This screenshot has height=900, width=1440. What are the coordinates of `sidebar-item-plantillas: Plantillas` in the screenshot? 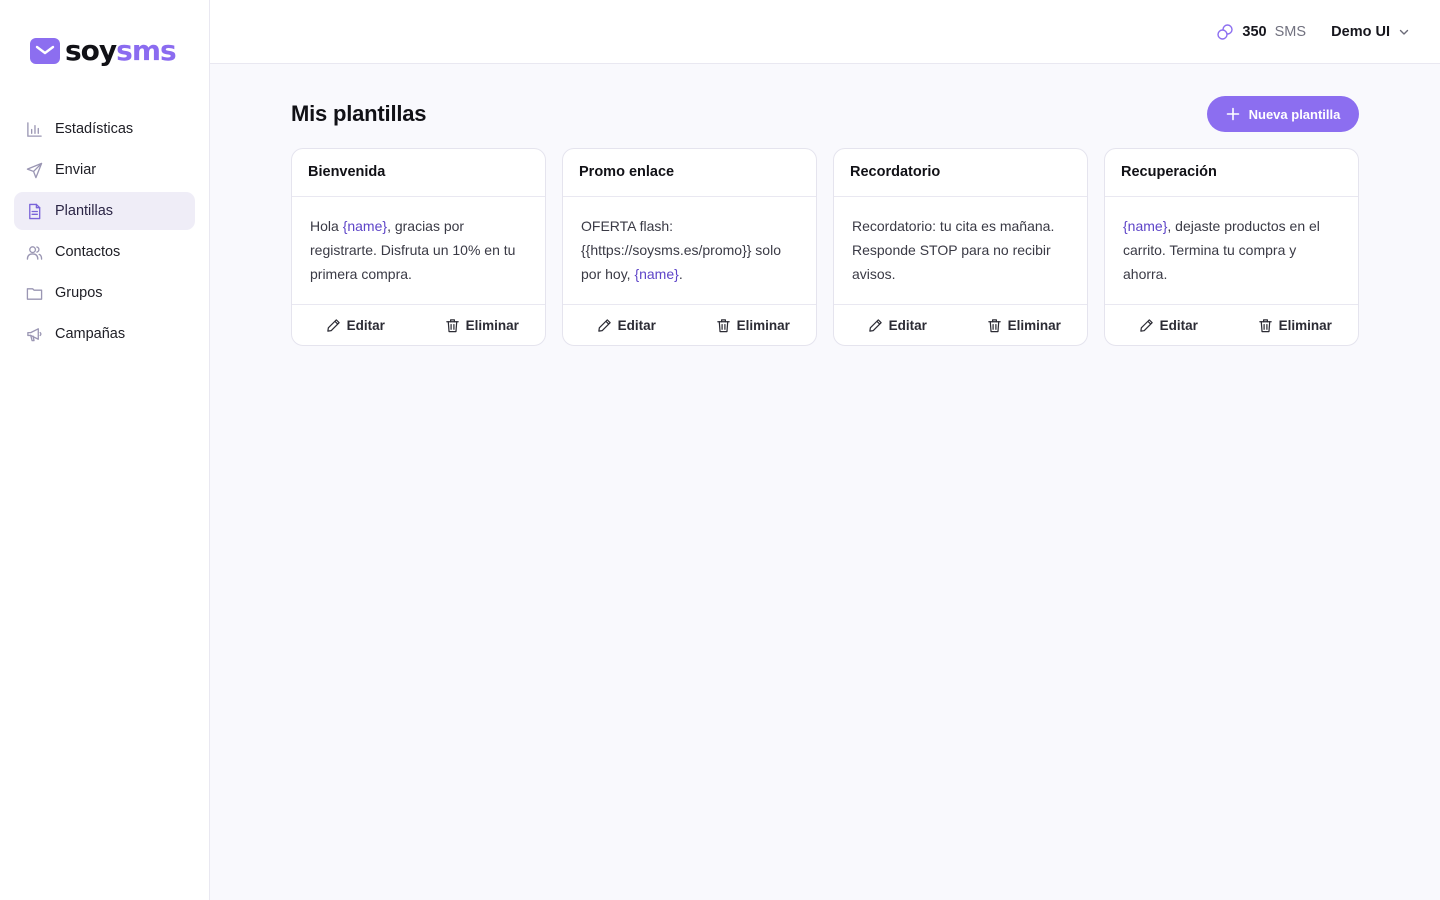 It's located at (104, 211).